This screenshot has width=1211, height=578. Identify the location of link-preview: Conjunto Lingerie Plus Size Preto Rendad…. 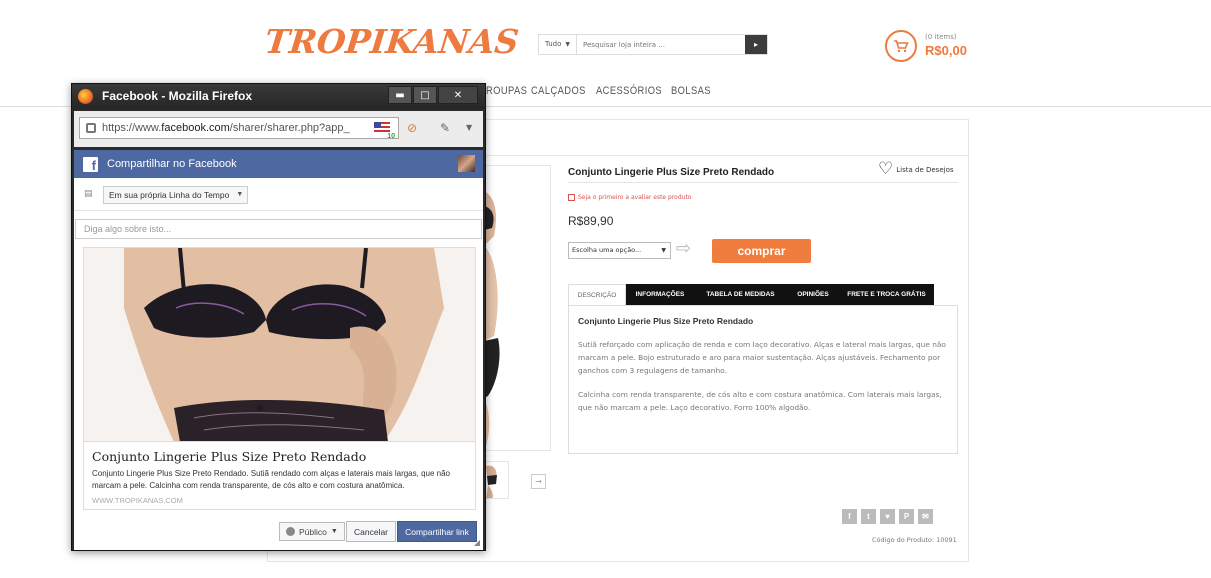
(279, 378).